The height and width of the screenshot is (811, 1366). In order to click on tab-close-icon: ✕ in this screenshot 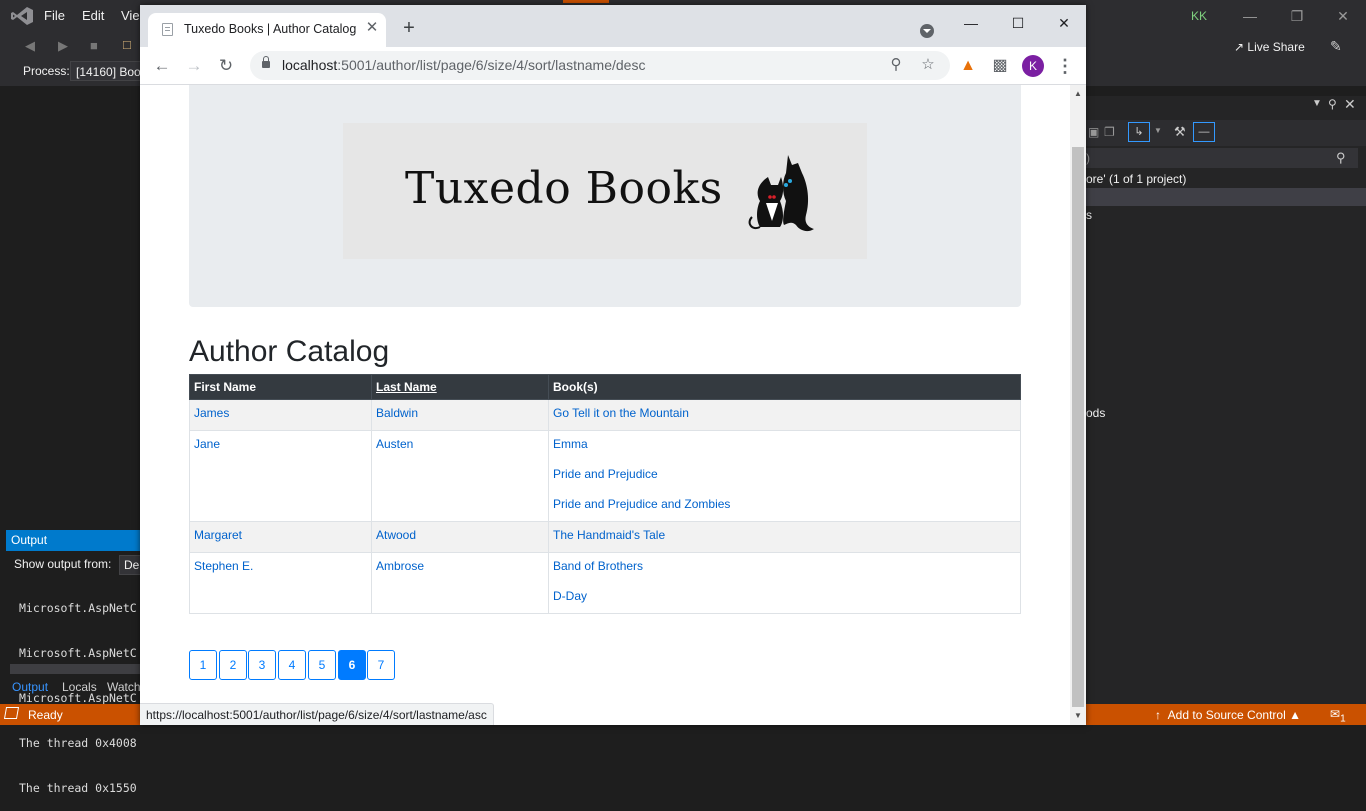, I will do `click(372, 28)`.